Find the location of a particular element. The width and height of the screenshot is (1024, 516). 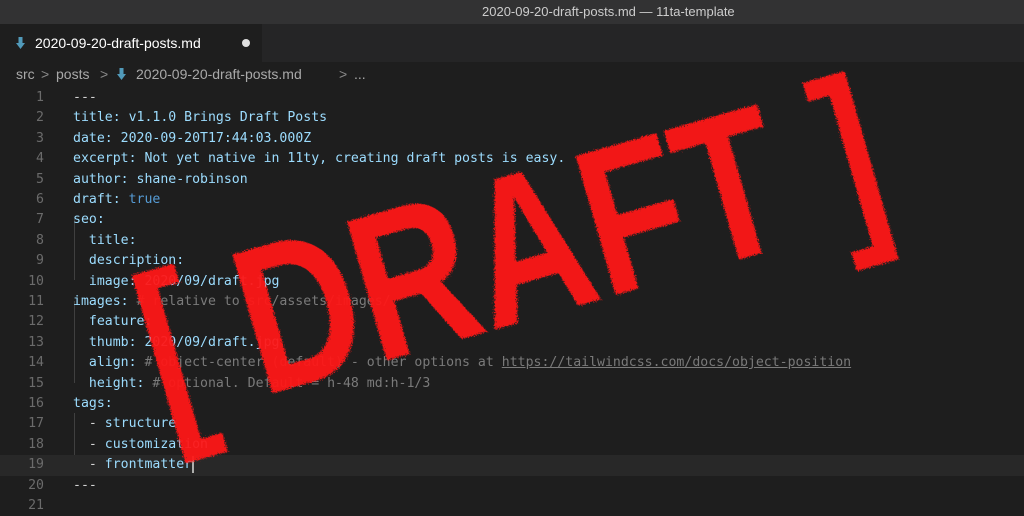

yaml-key: align: is located at coordinates (112, 363).